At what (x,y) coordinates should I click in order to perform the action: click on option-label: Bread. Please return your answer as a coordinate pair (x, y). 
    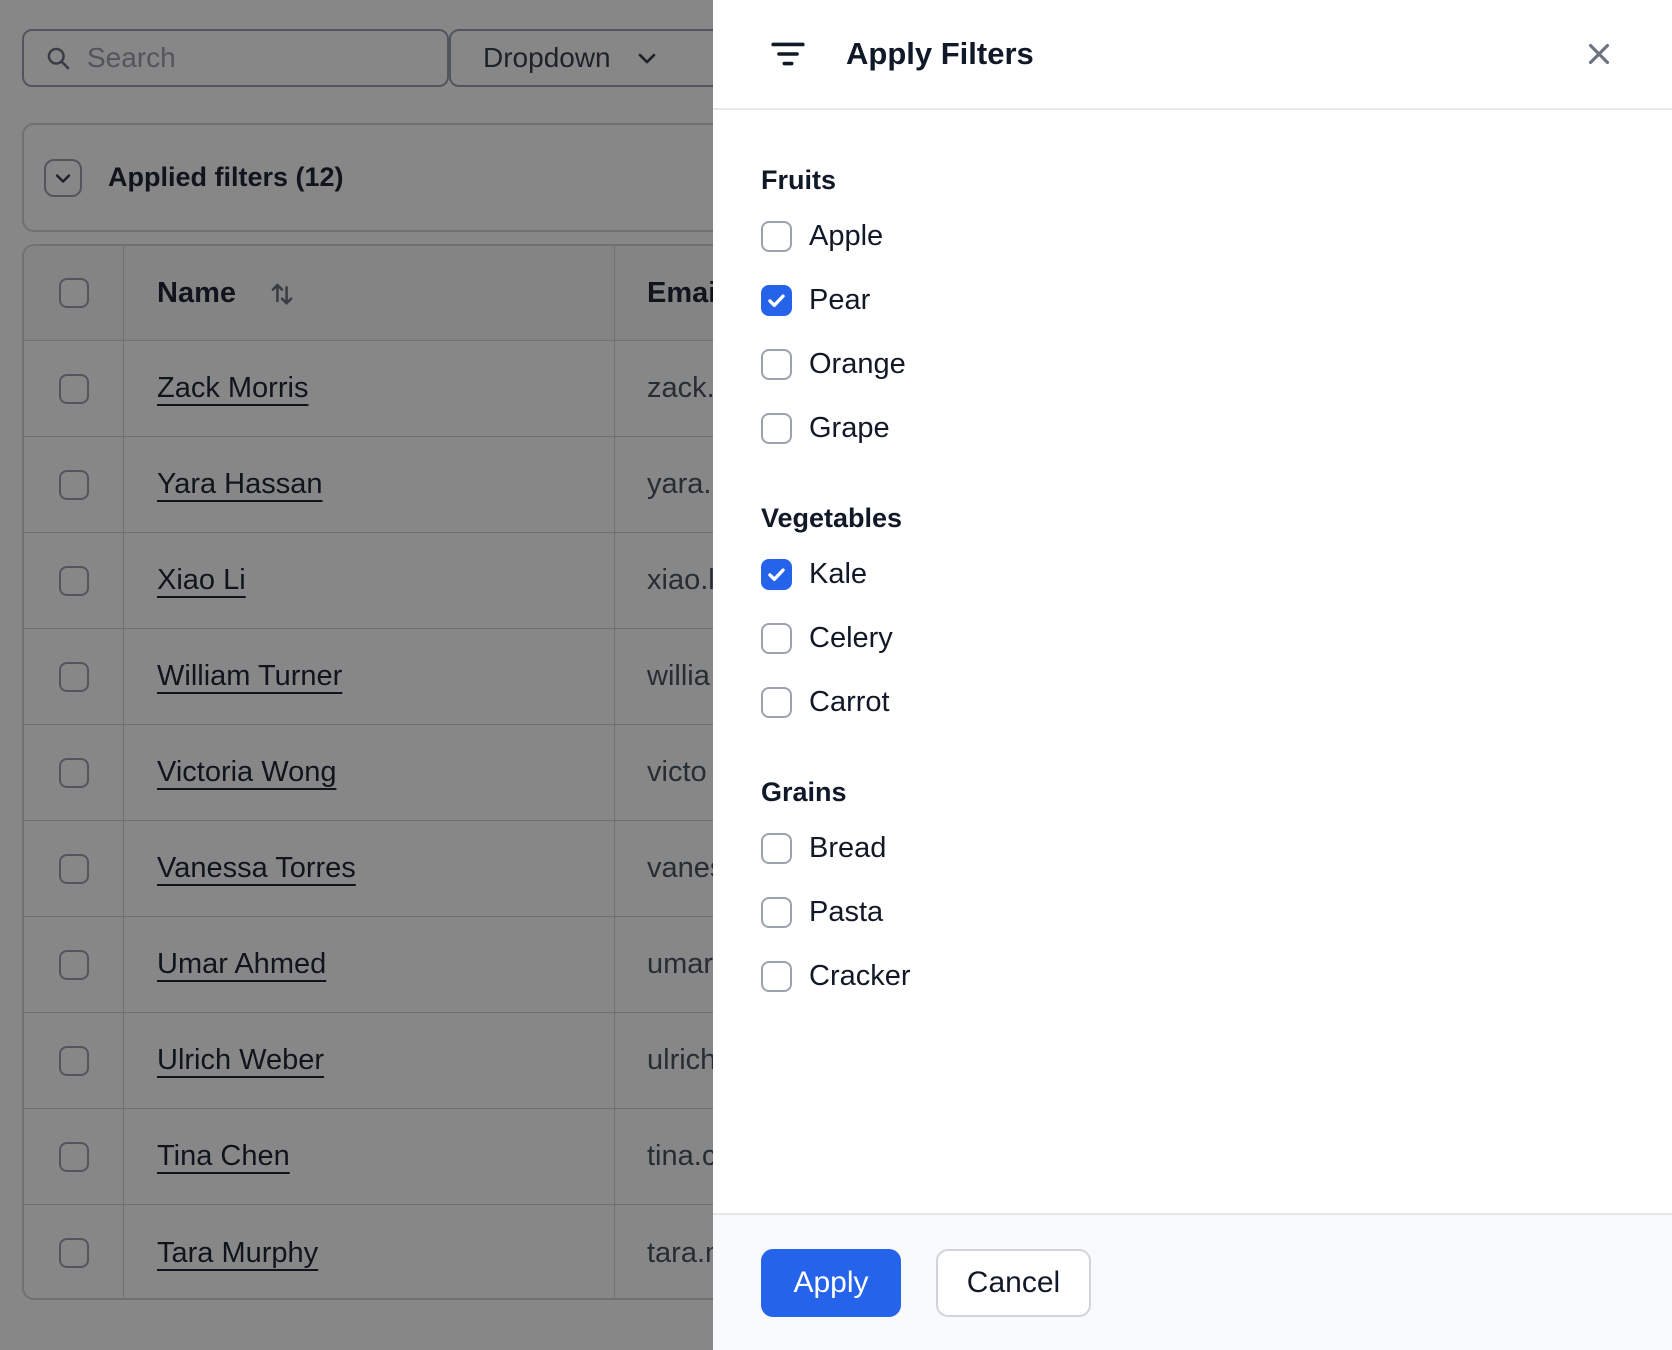
    Looking at the image, I should click on (848, 847).